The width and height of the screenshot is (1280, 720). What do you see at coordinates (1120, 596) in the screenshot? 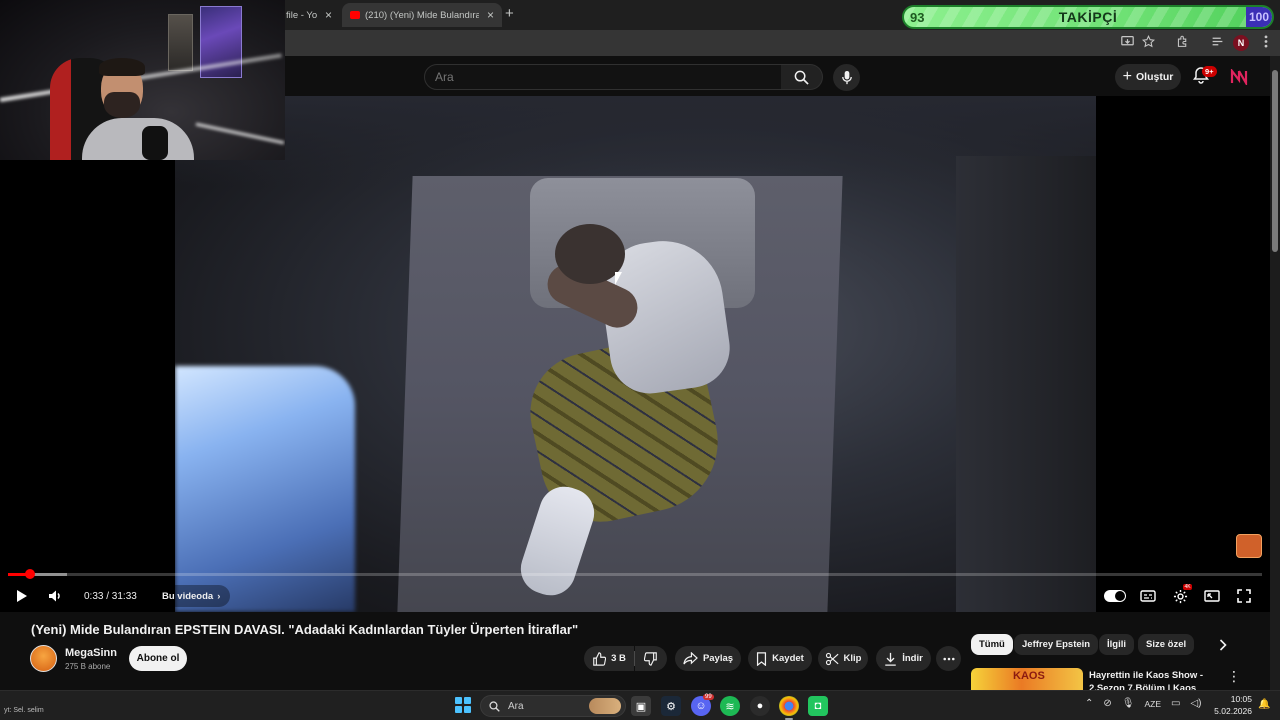
I see `toggle-knob` at bounding box center [1120, 596].